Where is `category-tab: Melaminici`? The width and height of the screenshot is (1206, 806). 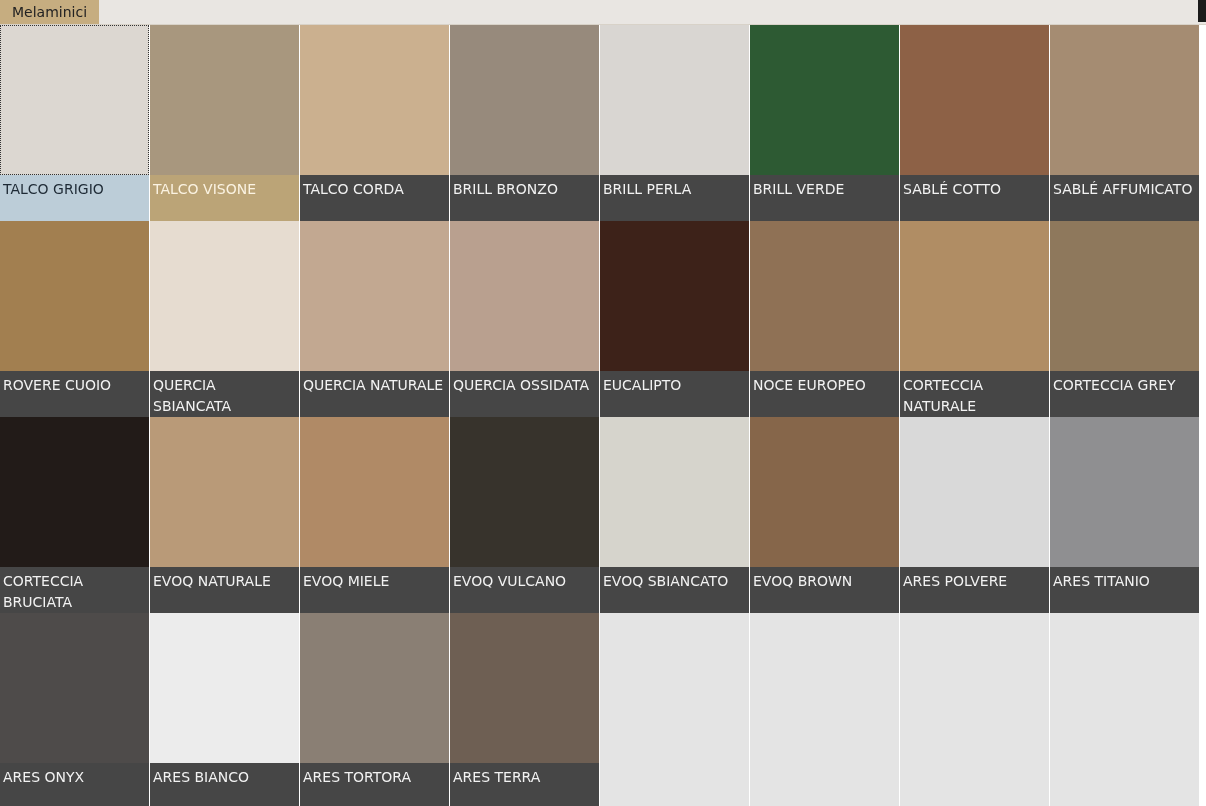
category-tab: Melaminici is located at coordinates (50, 12).